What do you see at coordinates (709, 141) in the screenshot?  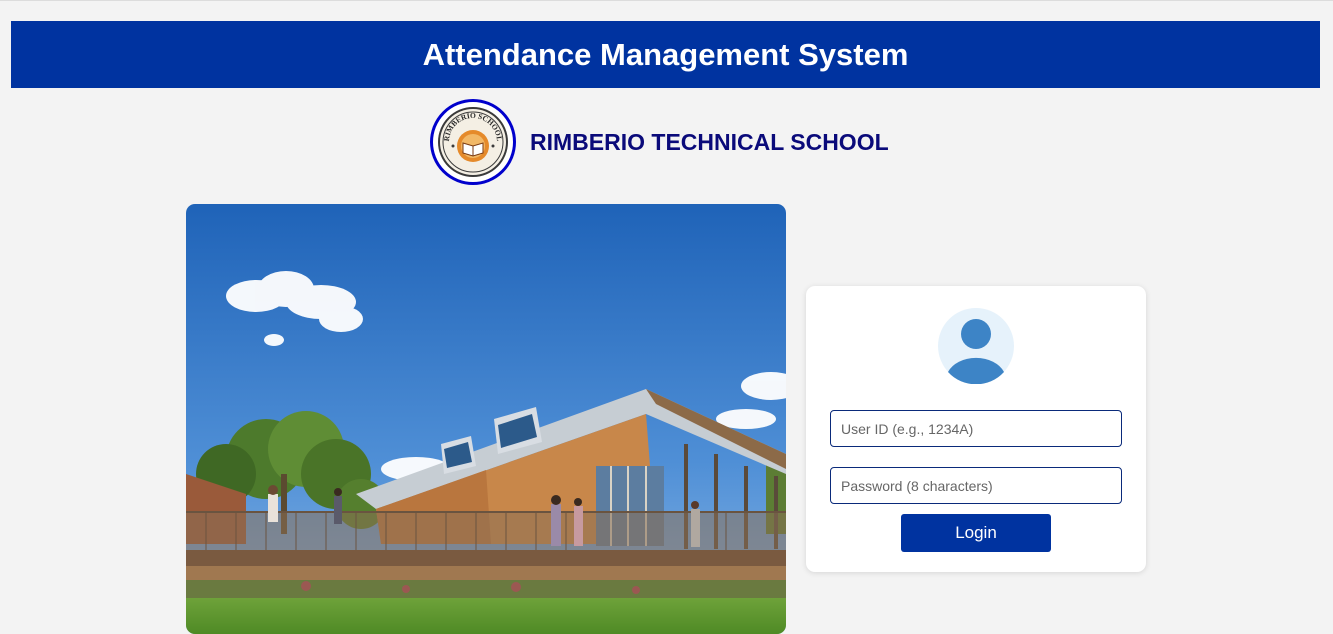 I see `school-name: RIMBERIO TECHNICAL SCHOOL` at bounding box center [709, 141].